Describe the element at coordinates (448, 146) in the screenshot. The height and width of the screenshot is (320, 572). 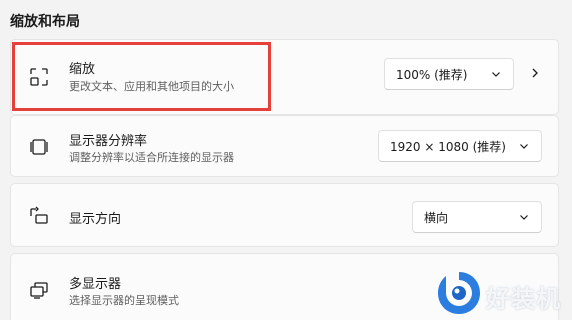
I see `resolution-dropdown-value: 1920 × 1080 (推荐)` at that location.